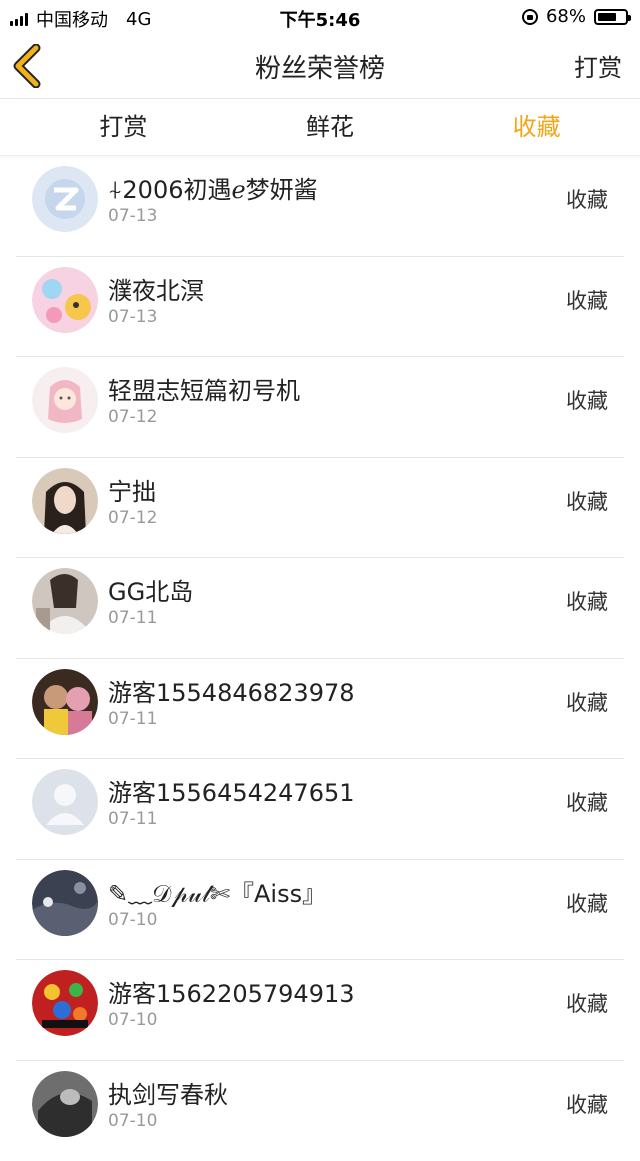  Describe the element at coordinates (320, 608) in the screenshot. I see `list-item: GG北岛 07-11 收藏` at that location.